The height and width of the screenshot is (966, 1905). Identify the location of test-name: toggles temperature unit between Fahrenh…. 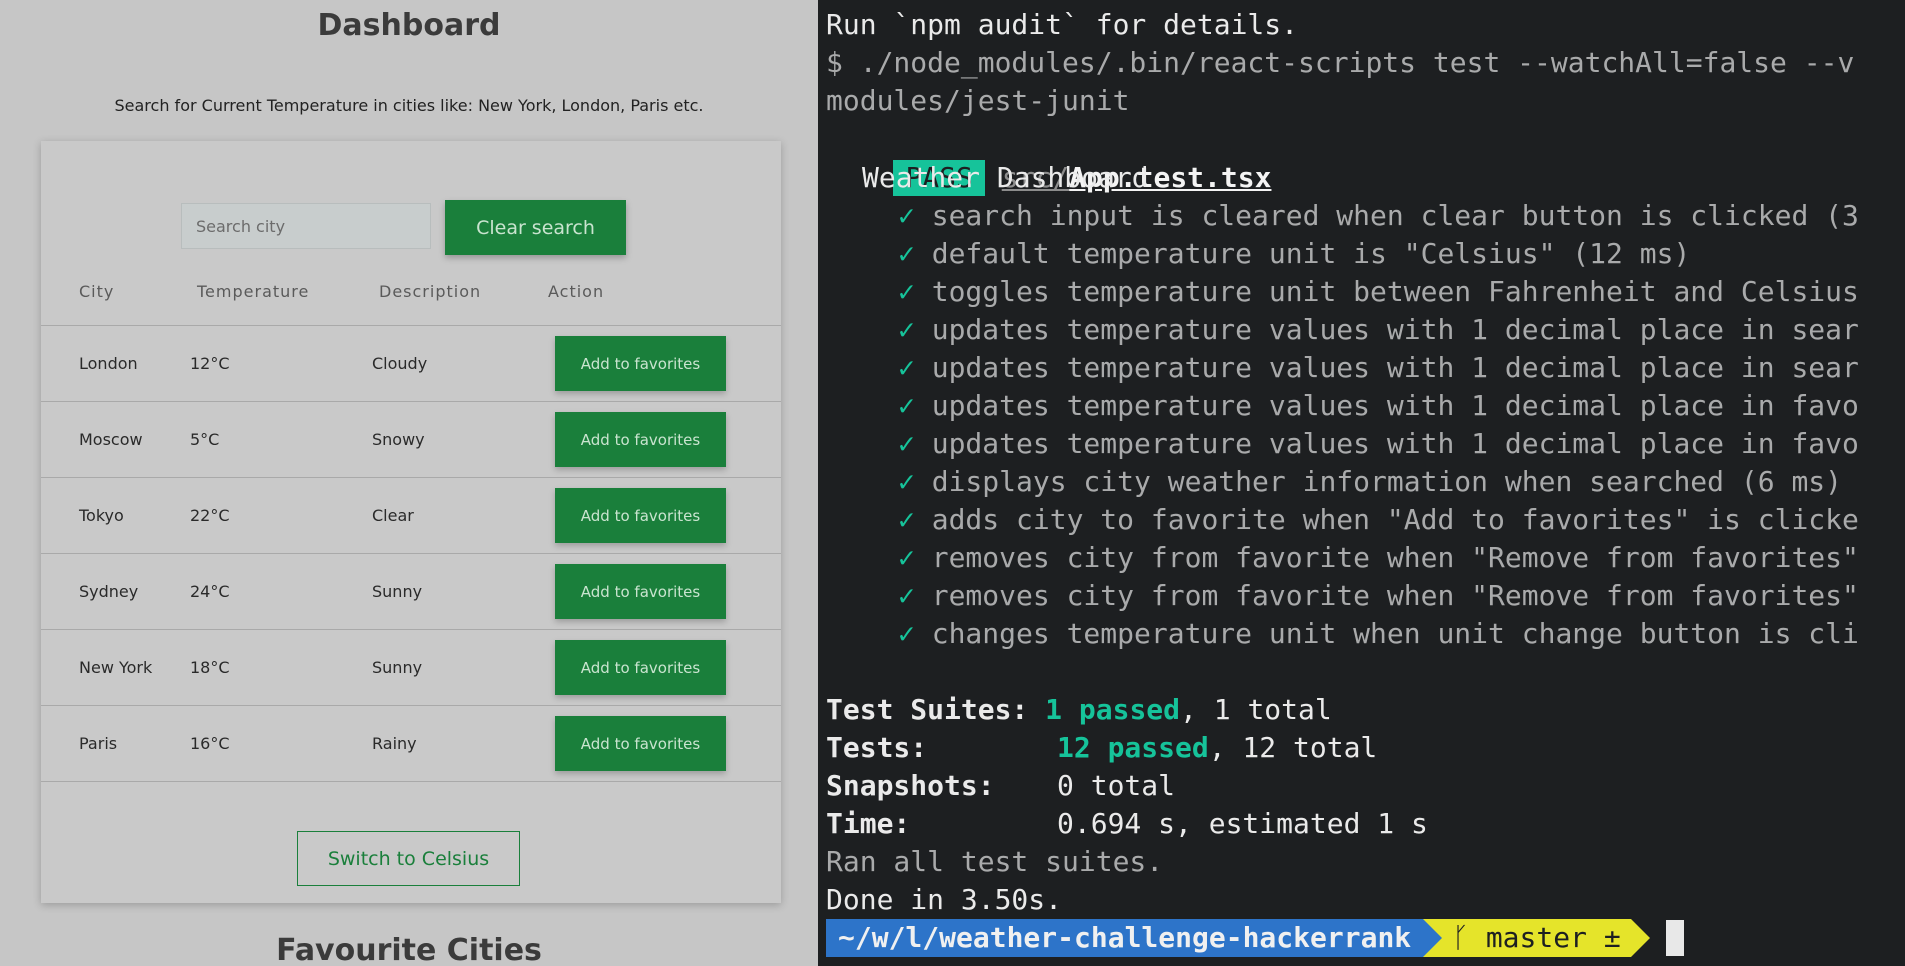
(1395, 291).